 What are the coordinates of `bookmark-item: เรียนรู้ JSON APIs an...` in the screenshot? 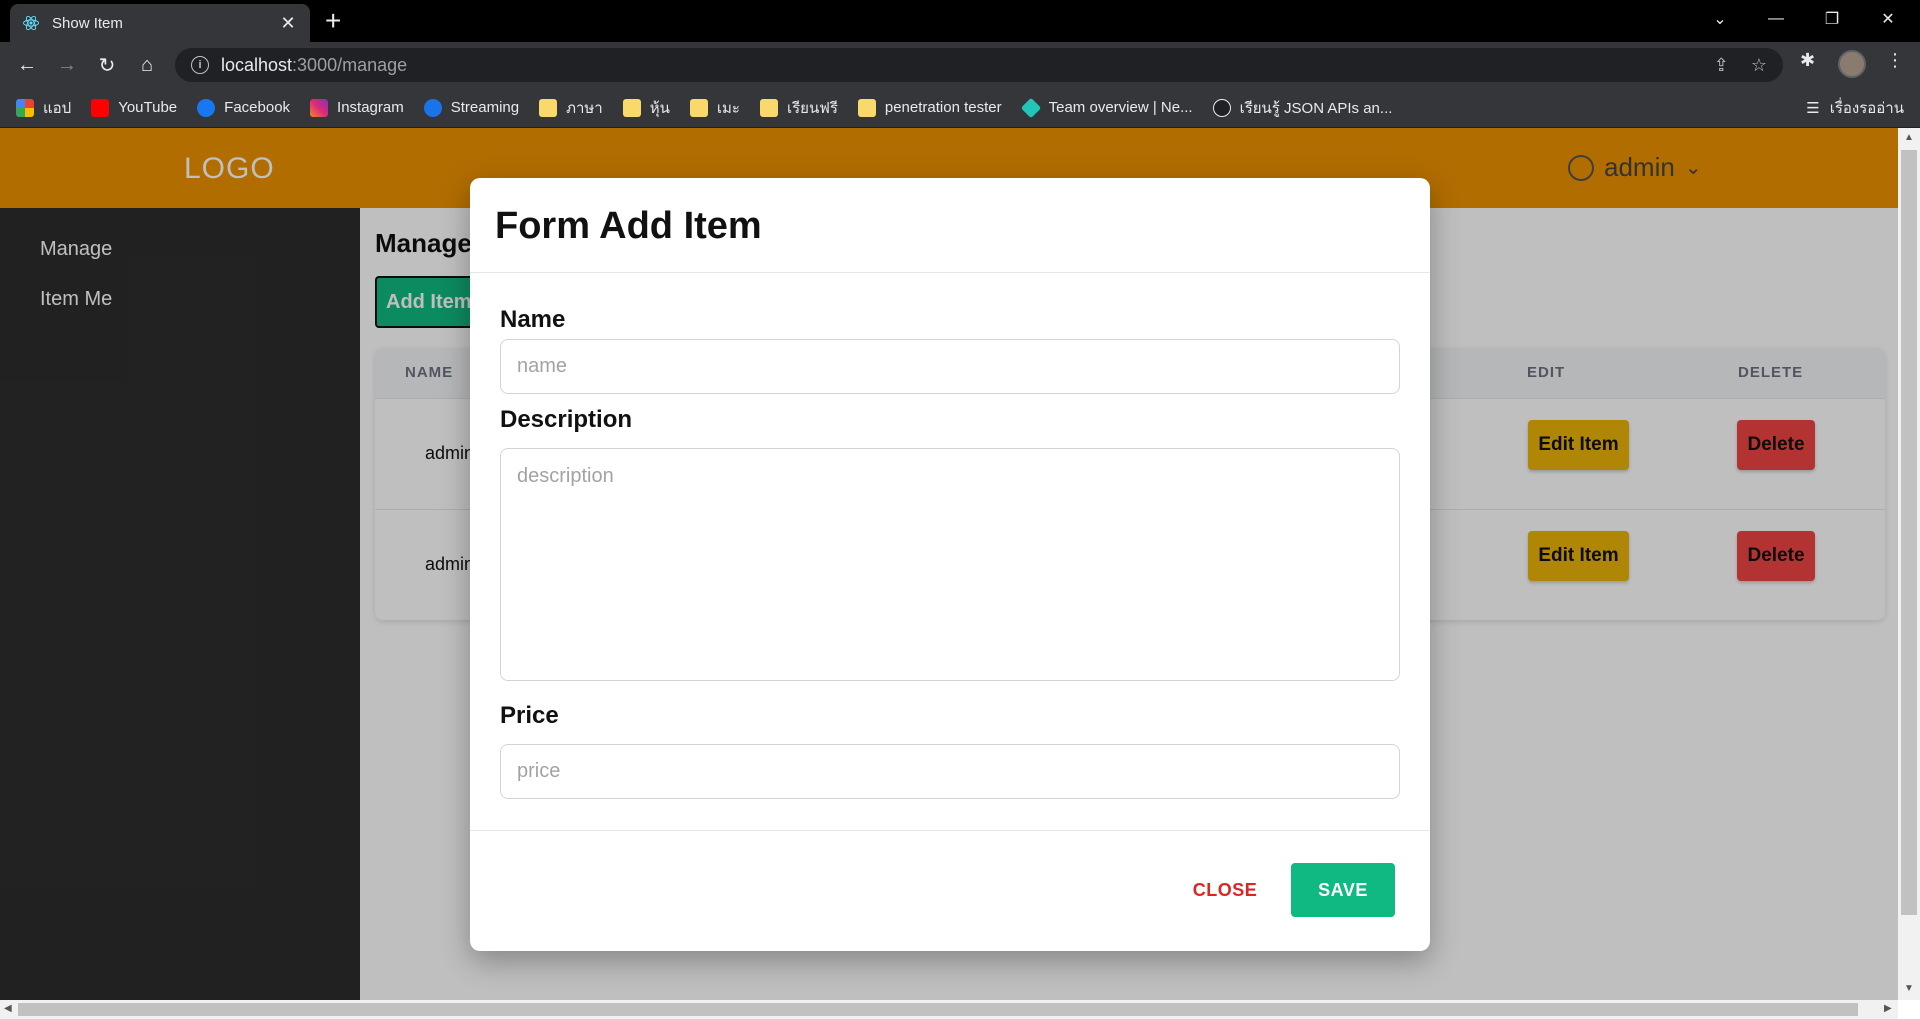 It's located at (1302, 108).